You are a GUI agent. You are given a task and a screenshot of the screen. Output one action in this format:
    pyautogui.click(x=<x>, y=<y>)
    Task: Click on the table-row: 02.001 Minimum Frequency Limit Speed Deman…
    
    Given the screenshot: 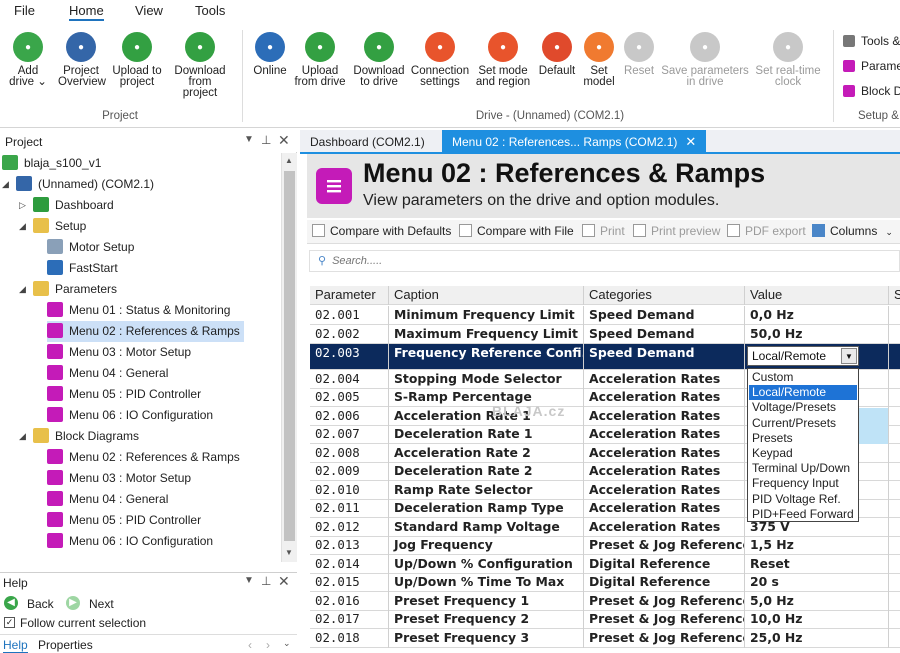 What is the action you would take?
    pyautogui.click(x=605, y=315)
    